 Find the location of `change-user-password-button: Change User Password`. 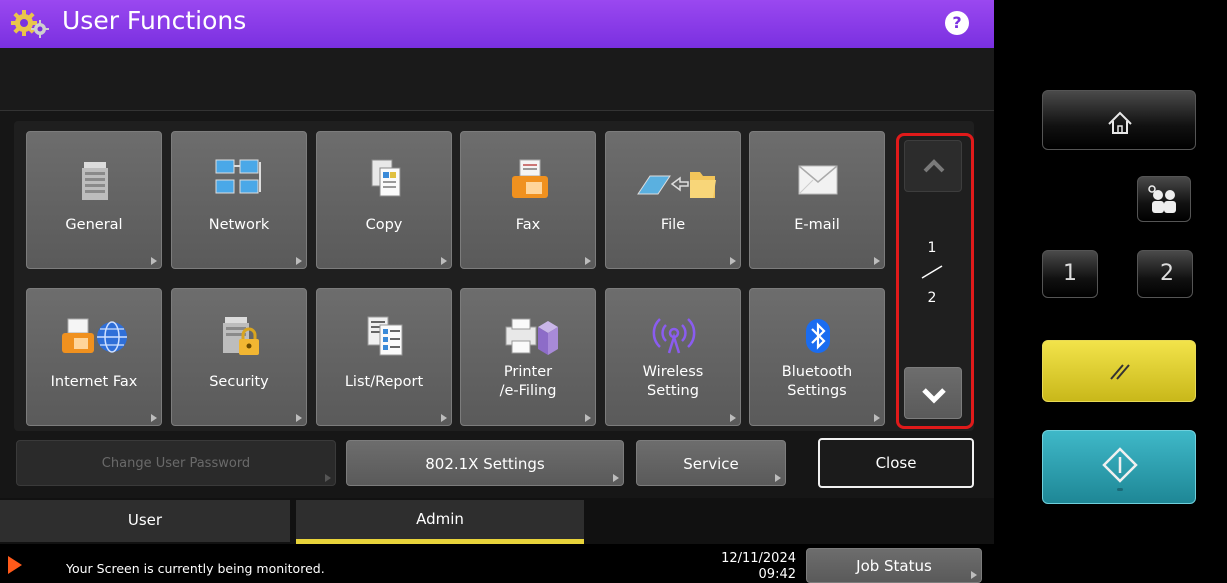

change-user-password-button: Change User Password is located at coordinates (176, 463).